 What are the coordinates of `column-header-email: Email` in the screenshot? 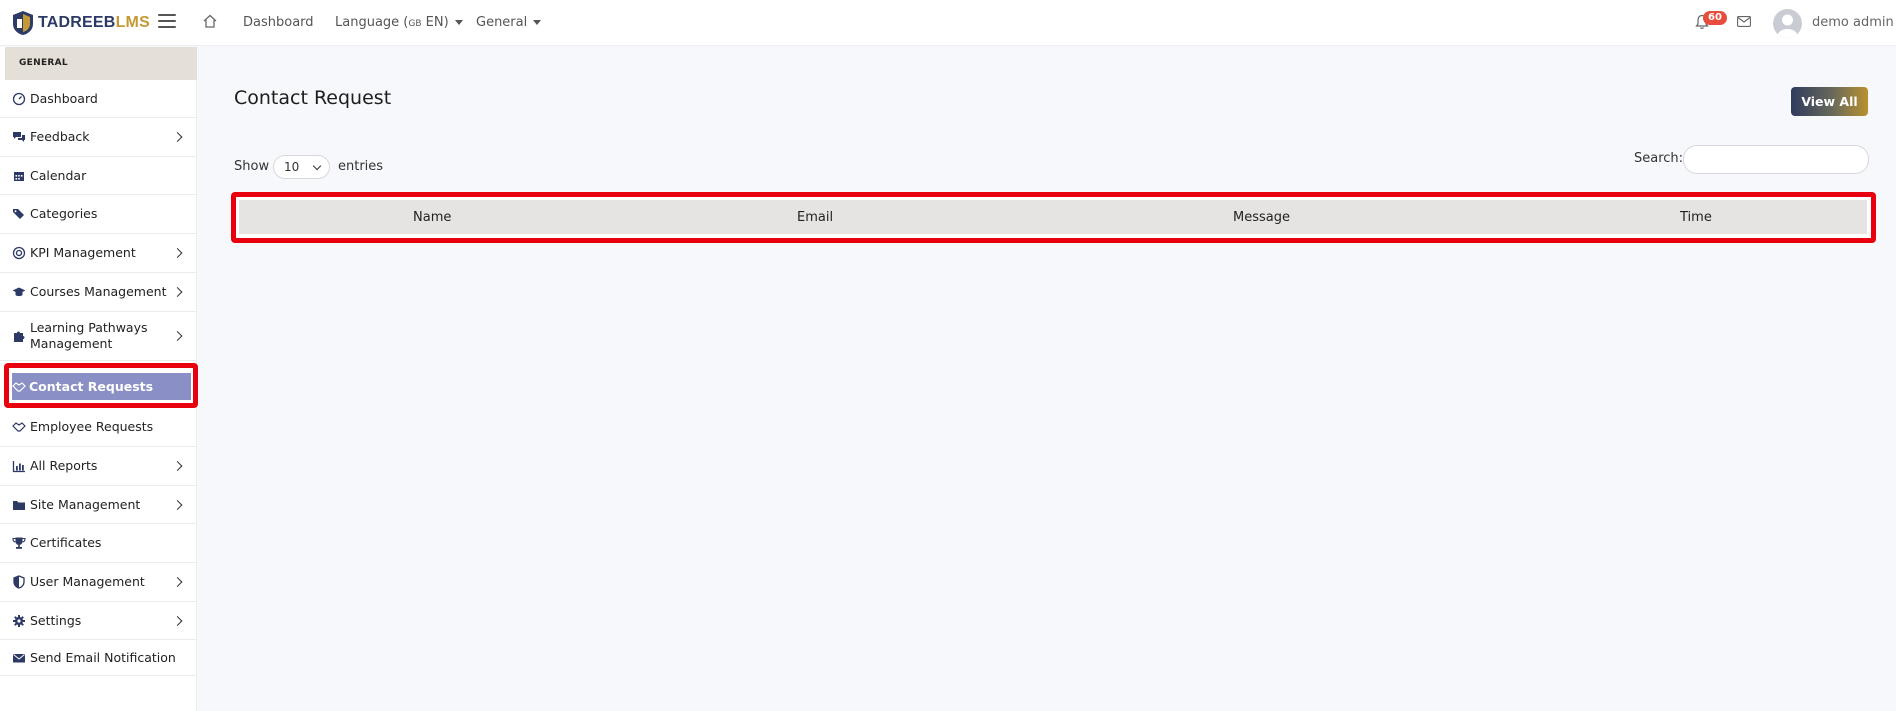 It's located at (815, 217).